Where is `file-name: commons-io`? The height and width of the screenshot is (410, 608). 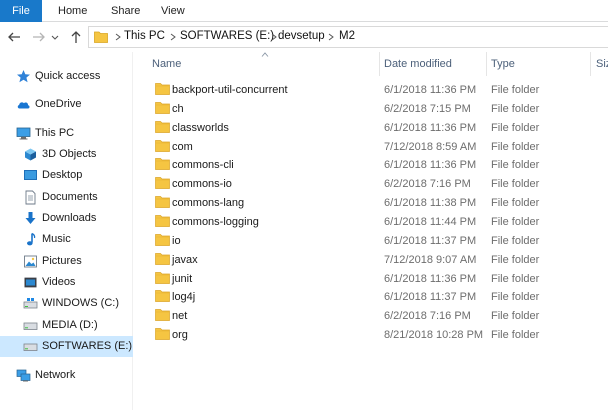
file-name: commons-io is located at coordinates (202, 184).